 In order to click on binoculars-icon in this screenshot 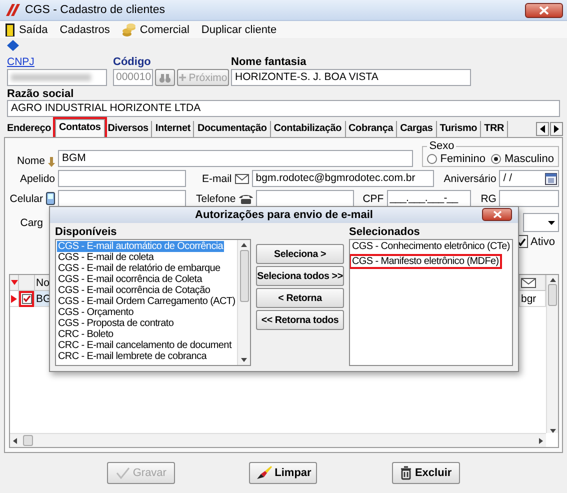, I will do `click(165, 77)`.